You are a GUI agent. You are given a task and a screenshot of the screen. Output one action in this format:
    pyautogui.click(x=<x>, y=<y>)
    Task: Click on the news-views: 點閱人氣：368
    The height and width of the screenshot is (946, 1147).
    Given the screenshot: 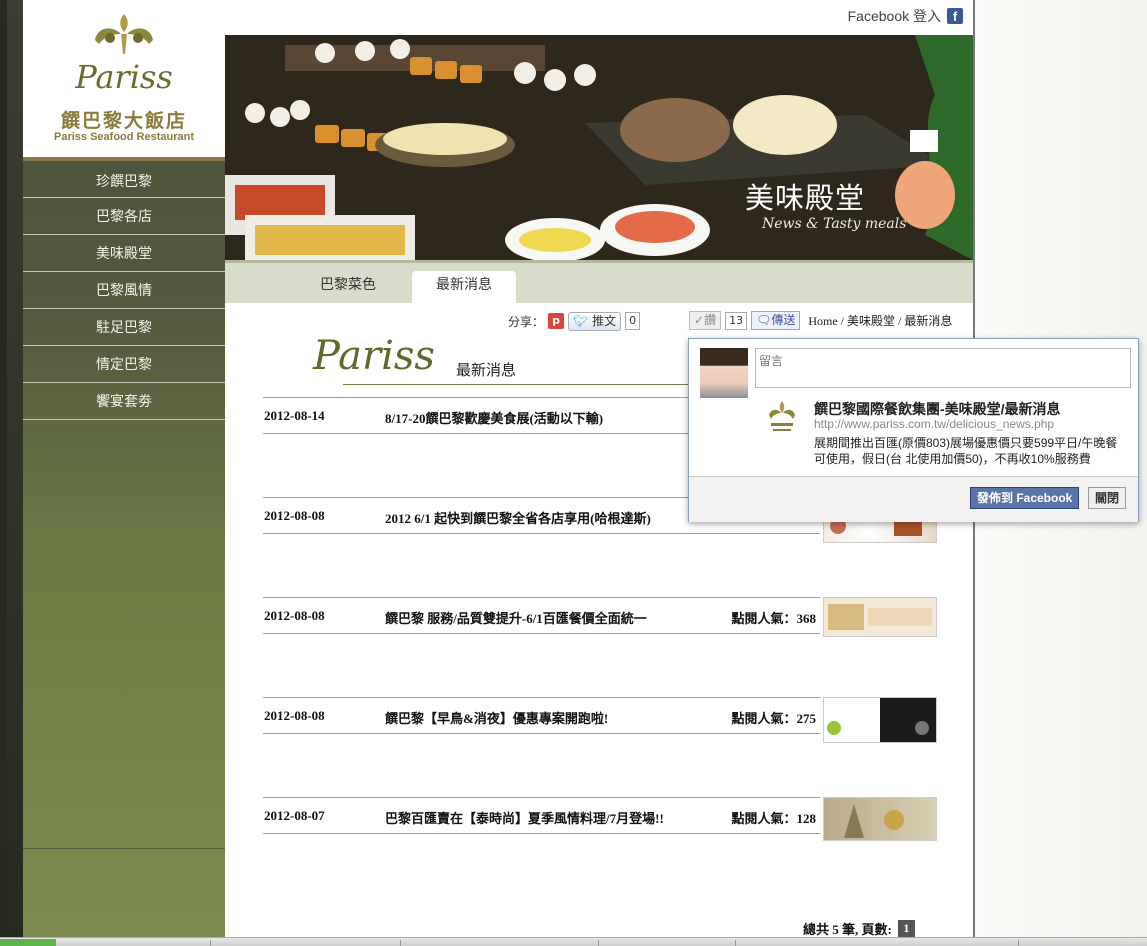 What is the action you would take?
    pyautogui.click(x=773, y=618)
    